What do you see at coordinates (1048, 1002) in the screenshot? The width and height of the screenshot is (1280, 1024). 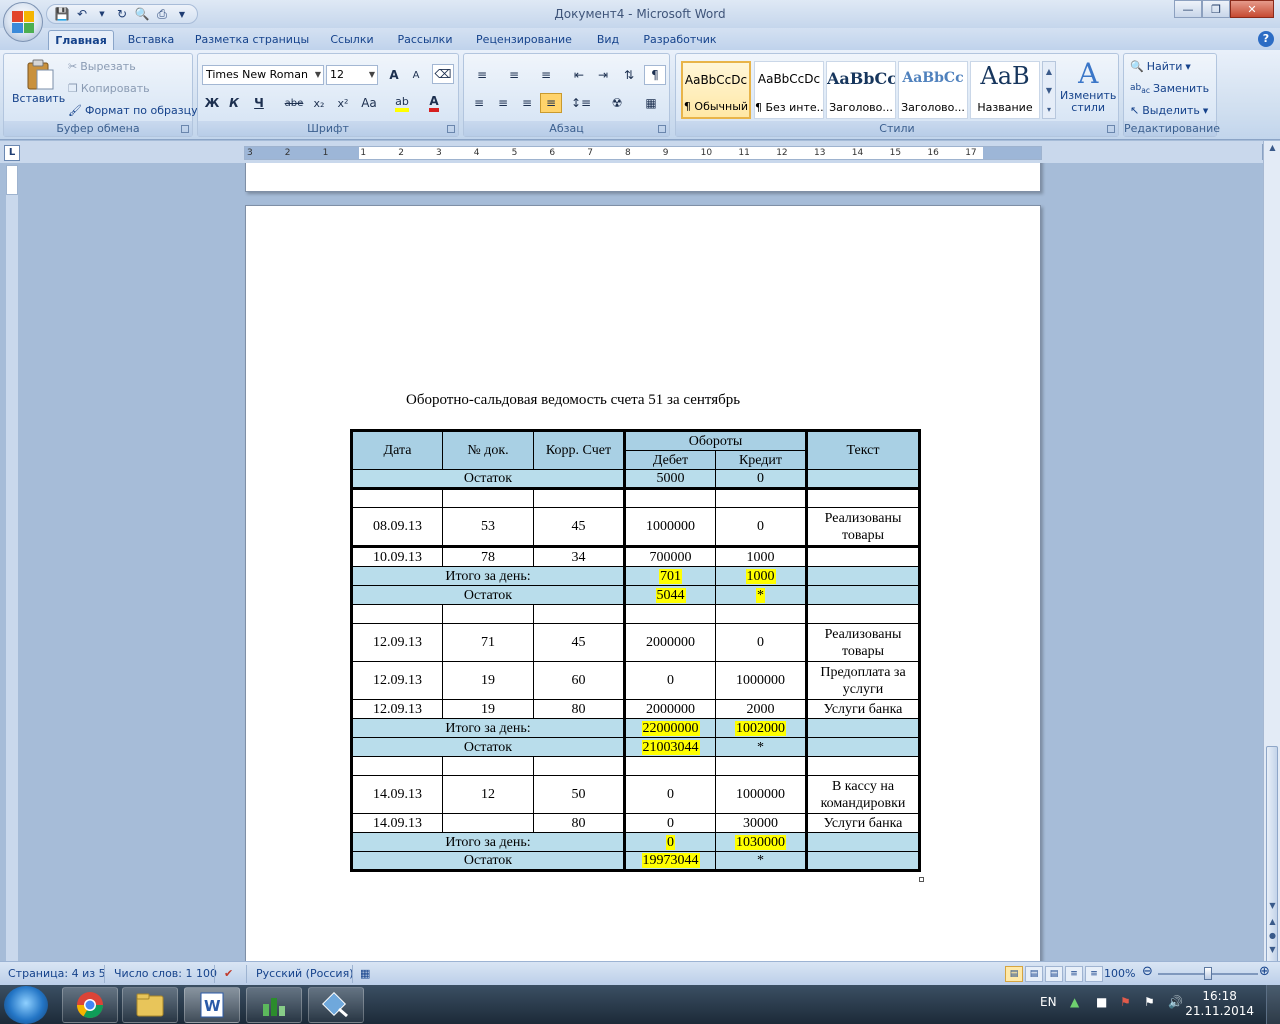 I see `language-indicator: EN` at bounding box center [1048, 1002].